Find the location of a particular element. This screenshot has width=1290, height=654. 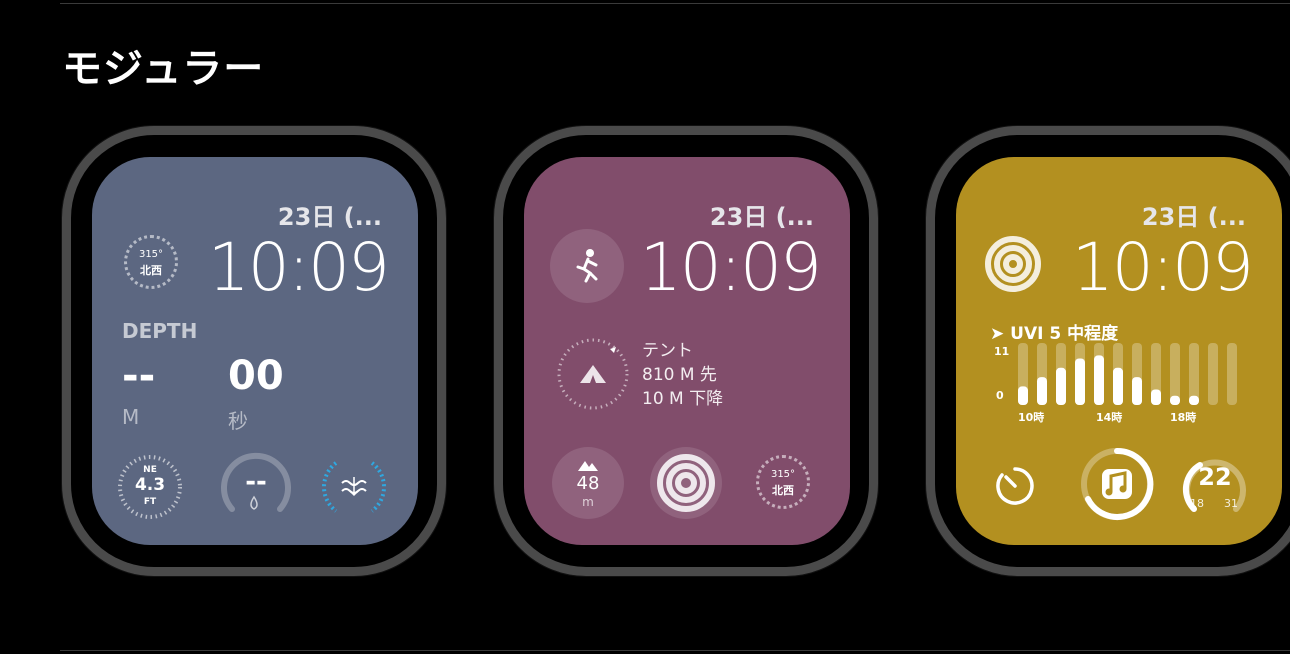

elevation-complication: 48 m is located at coordinates (588, 483).